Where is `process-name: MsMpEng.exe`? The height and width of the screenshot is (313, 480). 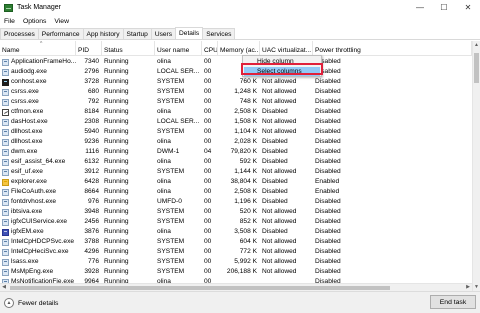
process-name: MsMpEng.exe is located at coordinates (32, 271).